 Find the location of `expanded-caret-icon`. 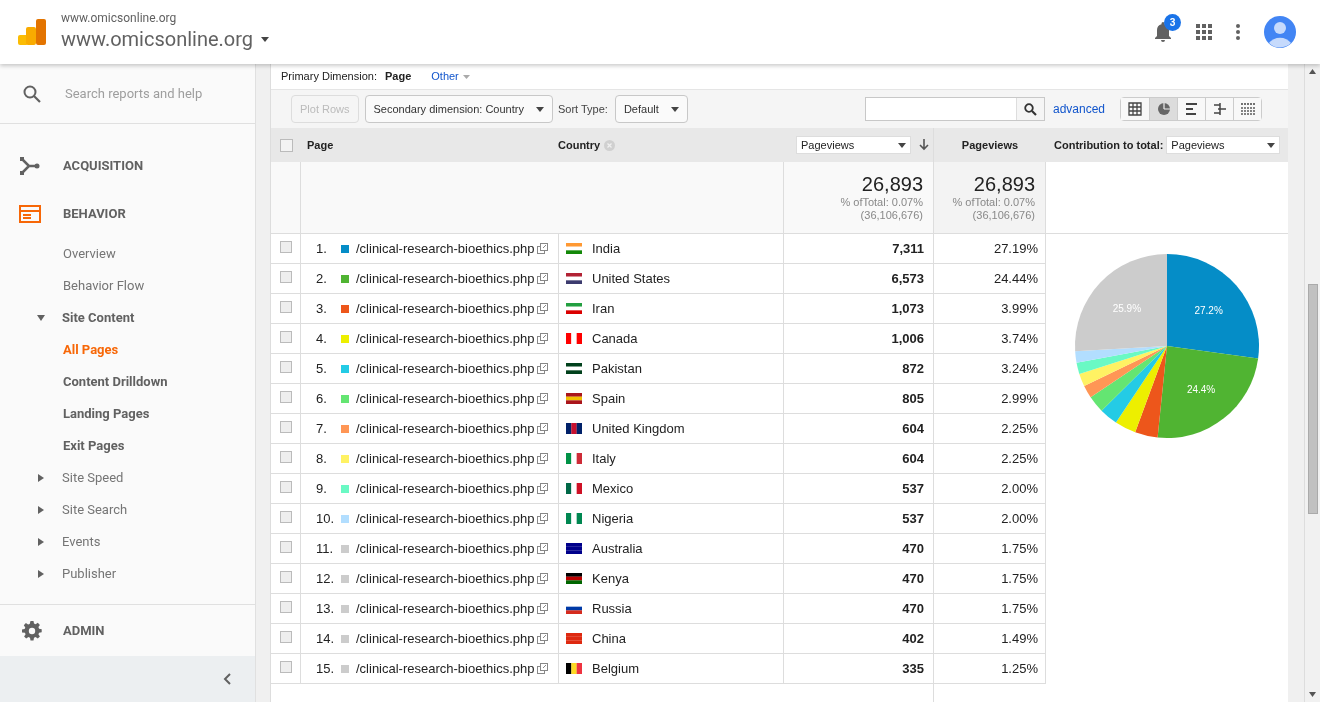

expanded-caret-icon is located at coordinates (41, 318).